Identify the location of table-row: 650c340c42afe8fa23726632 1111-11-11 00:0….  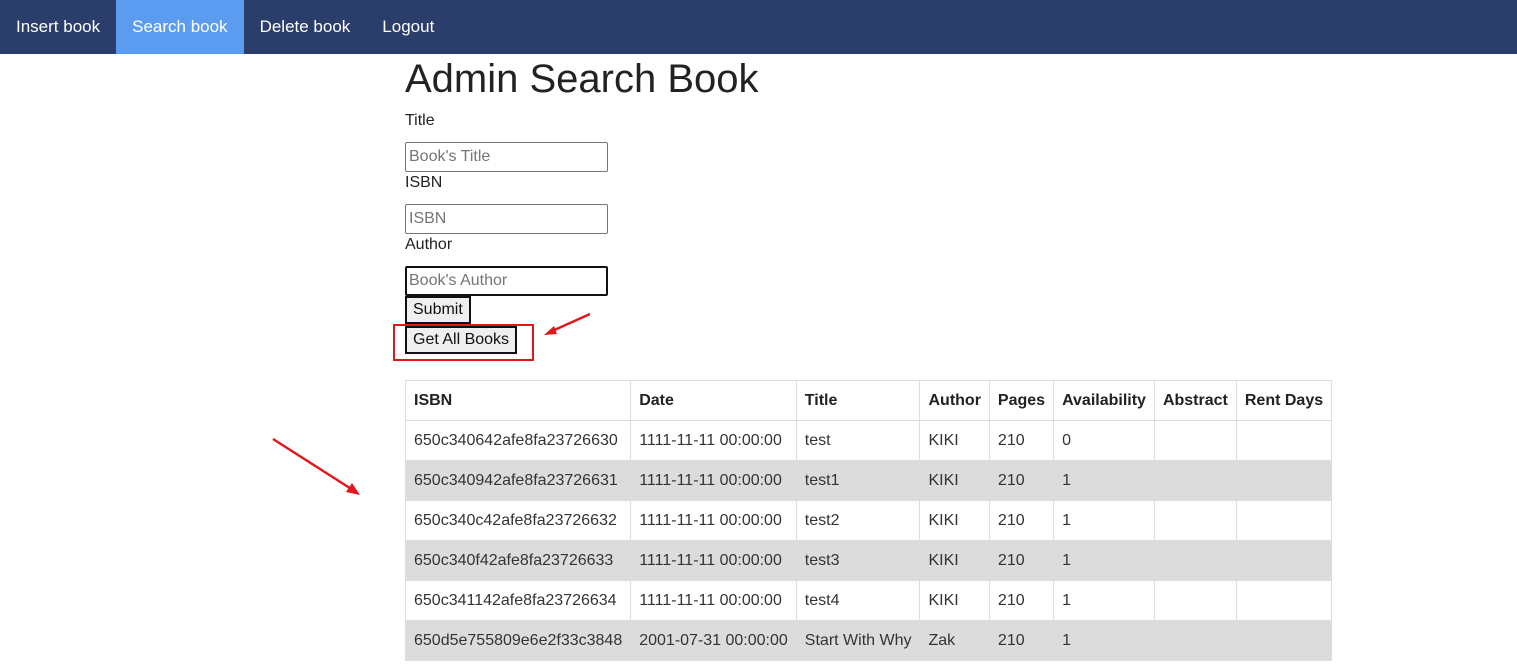
(868, 520).